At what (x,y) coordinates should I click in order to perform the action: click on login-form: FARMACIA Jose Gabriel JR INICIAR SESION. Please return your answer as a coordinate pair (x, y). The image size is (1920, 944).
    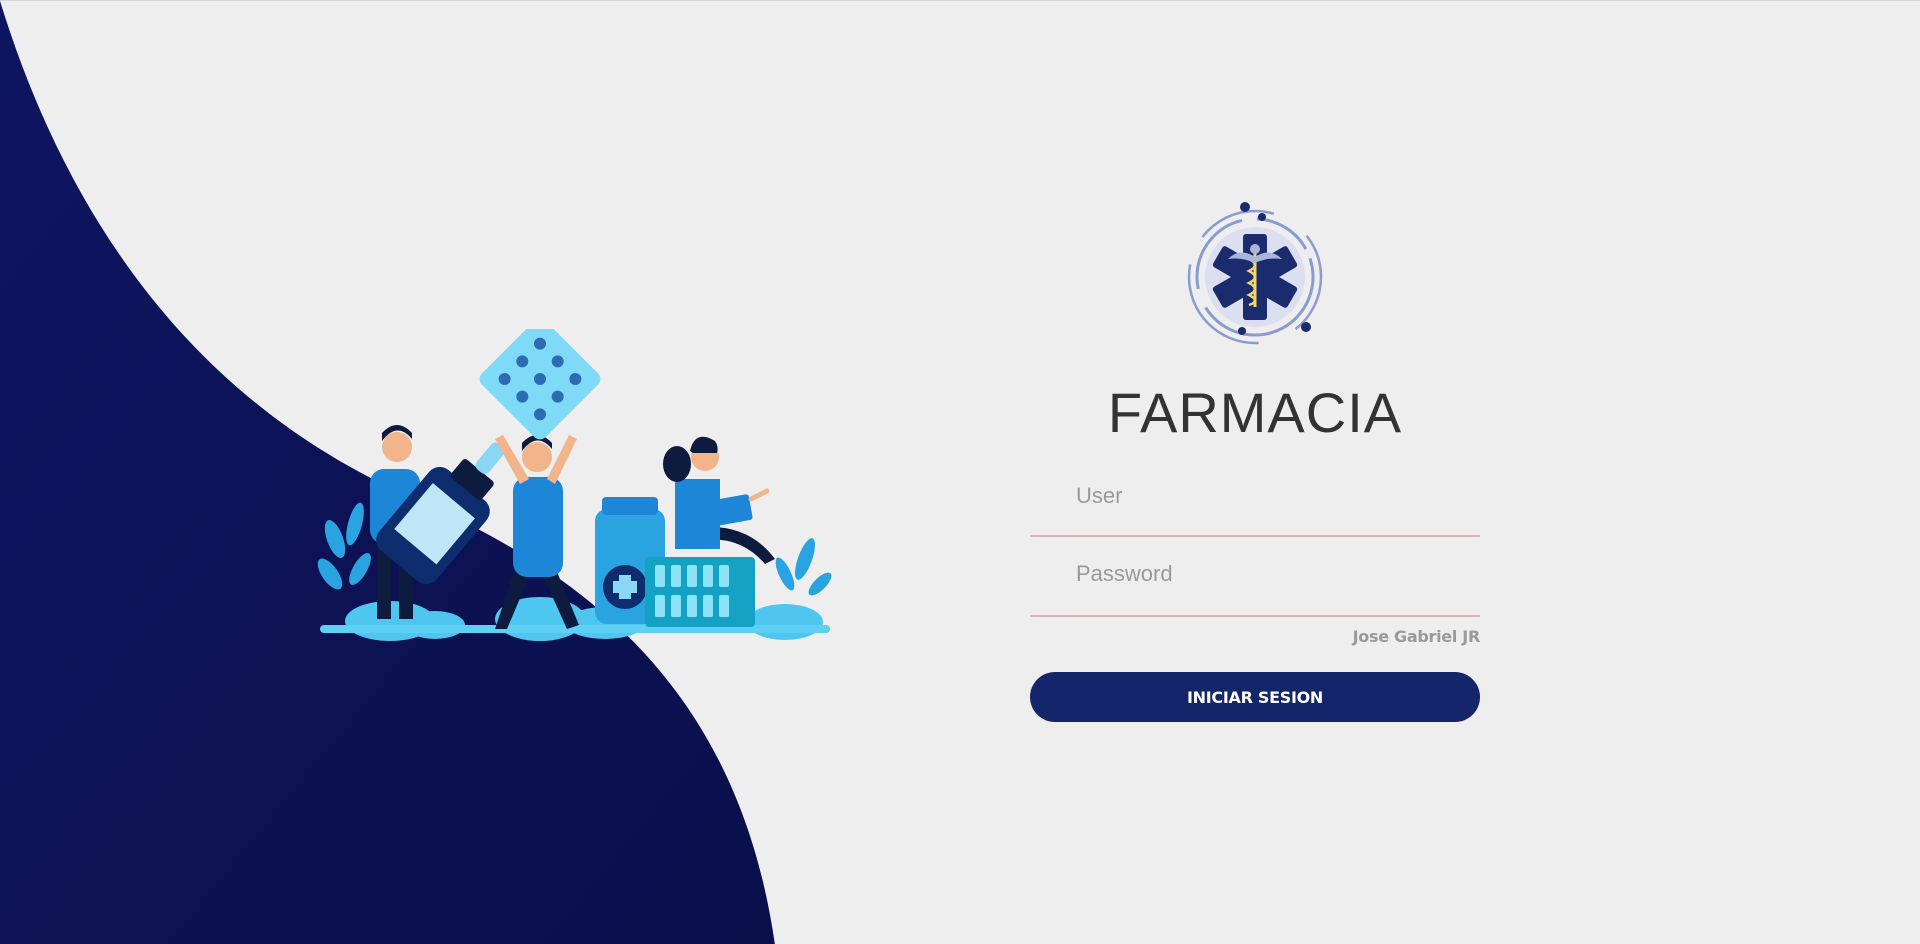
    Looking at the image, I should click on (1255, 459).